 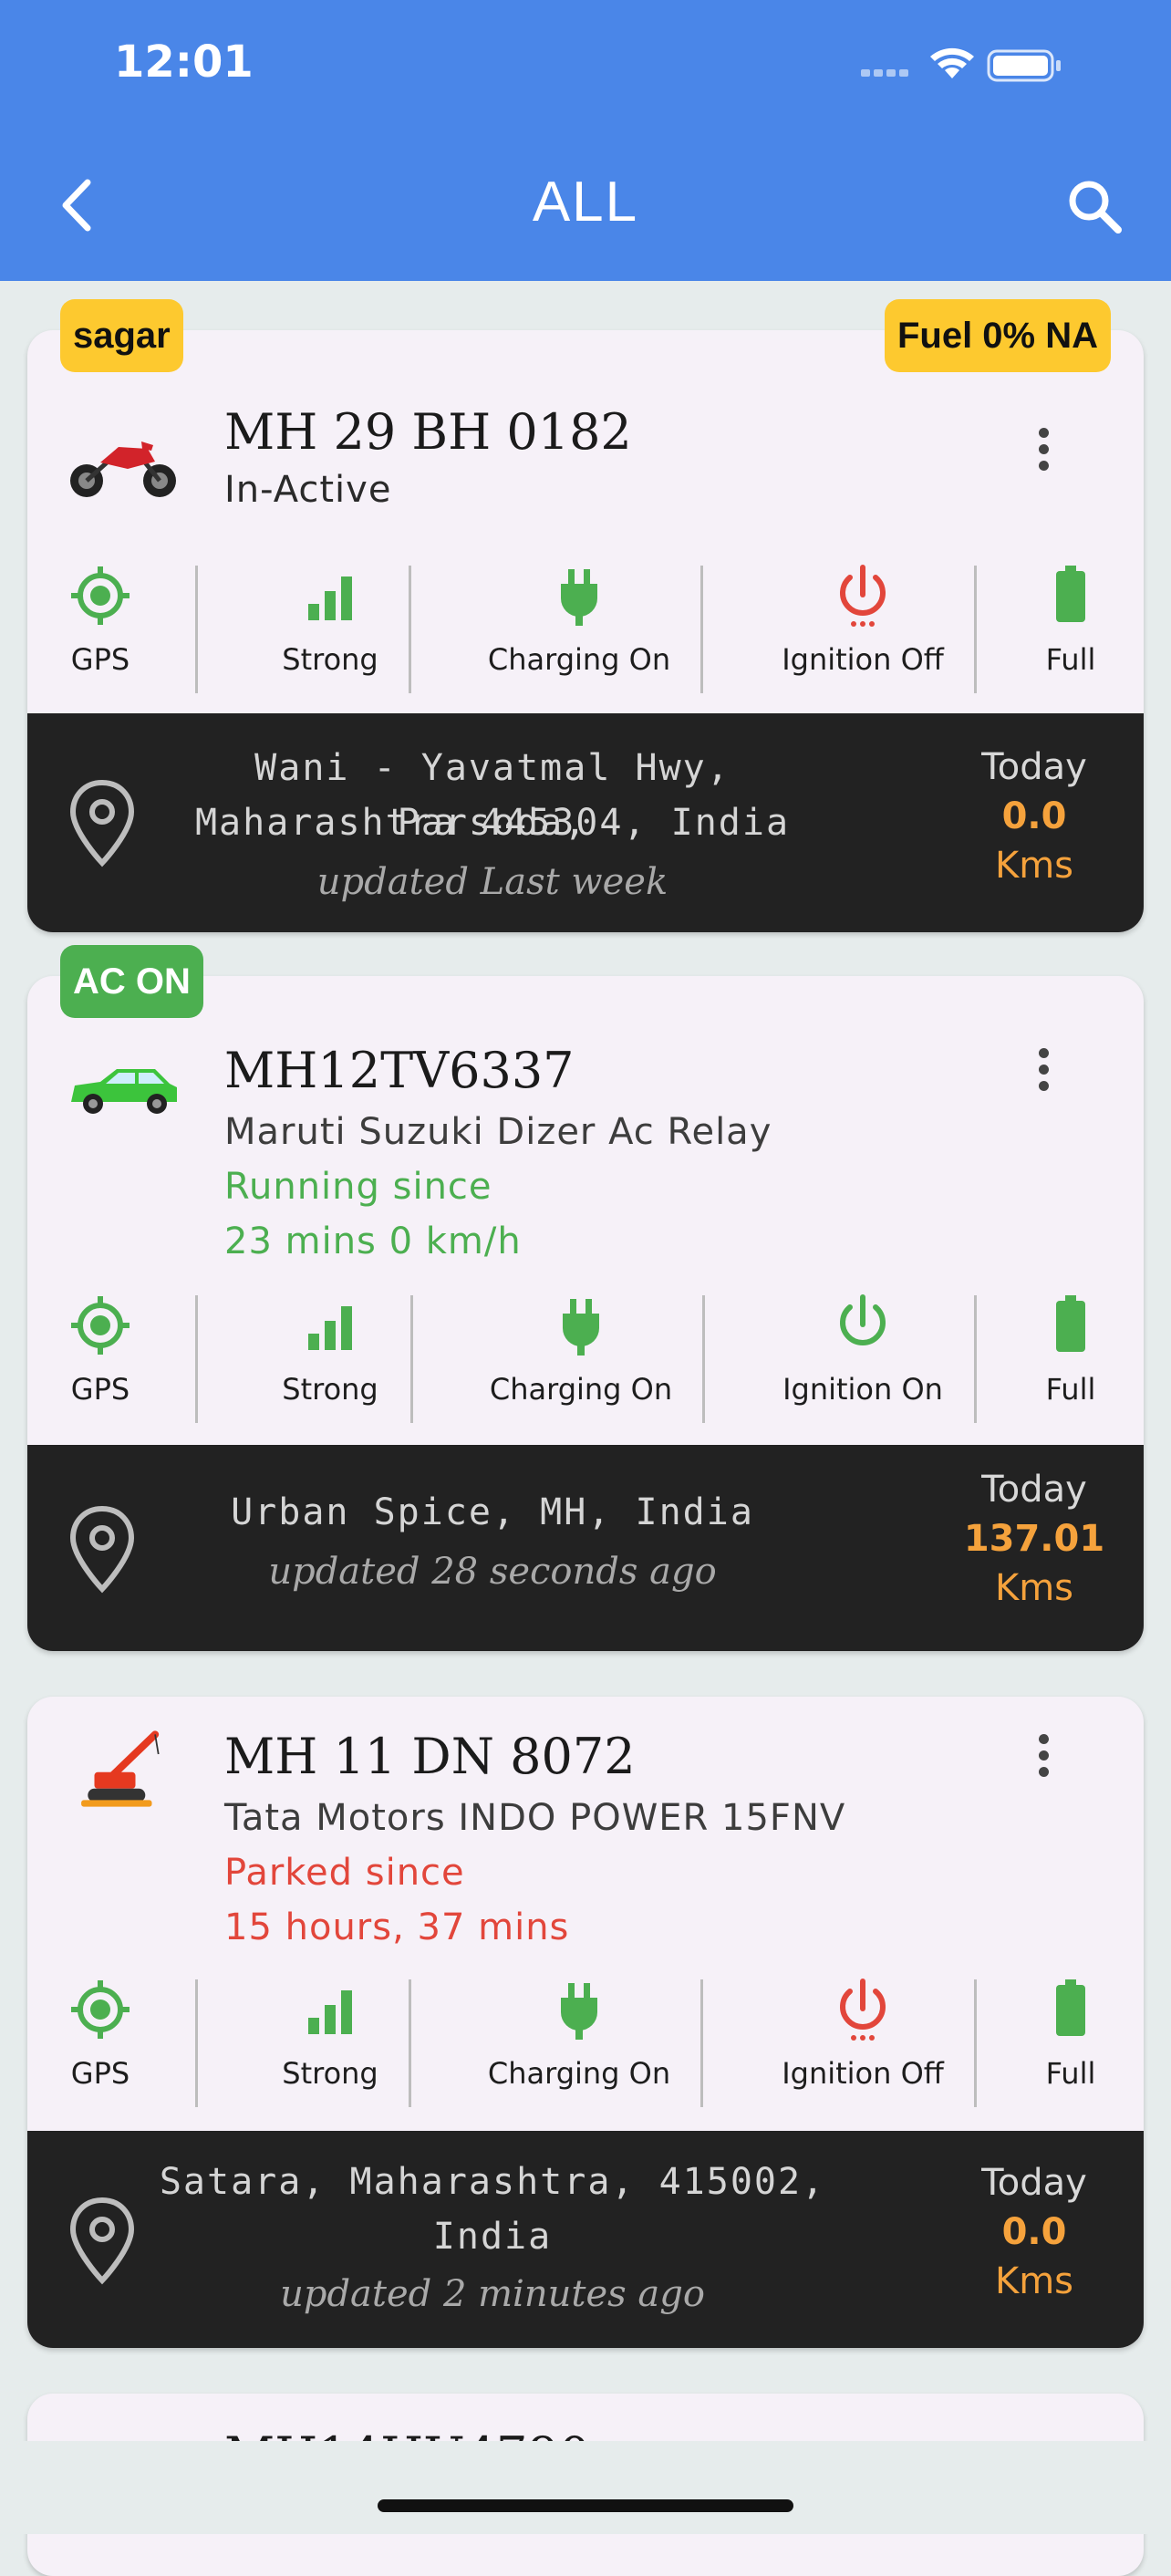 I want to click on running-since-label: Running since, so click(x=358, y=1187).